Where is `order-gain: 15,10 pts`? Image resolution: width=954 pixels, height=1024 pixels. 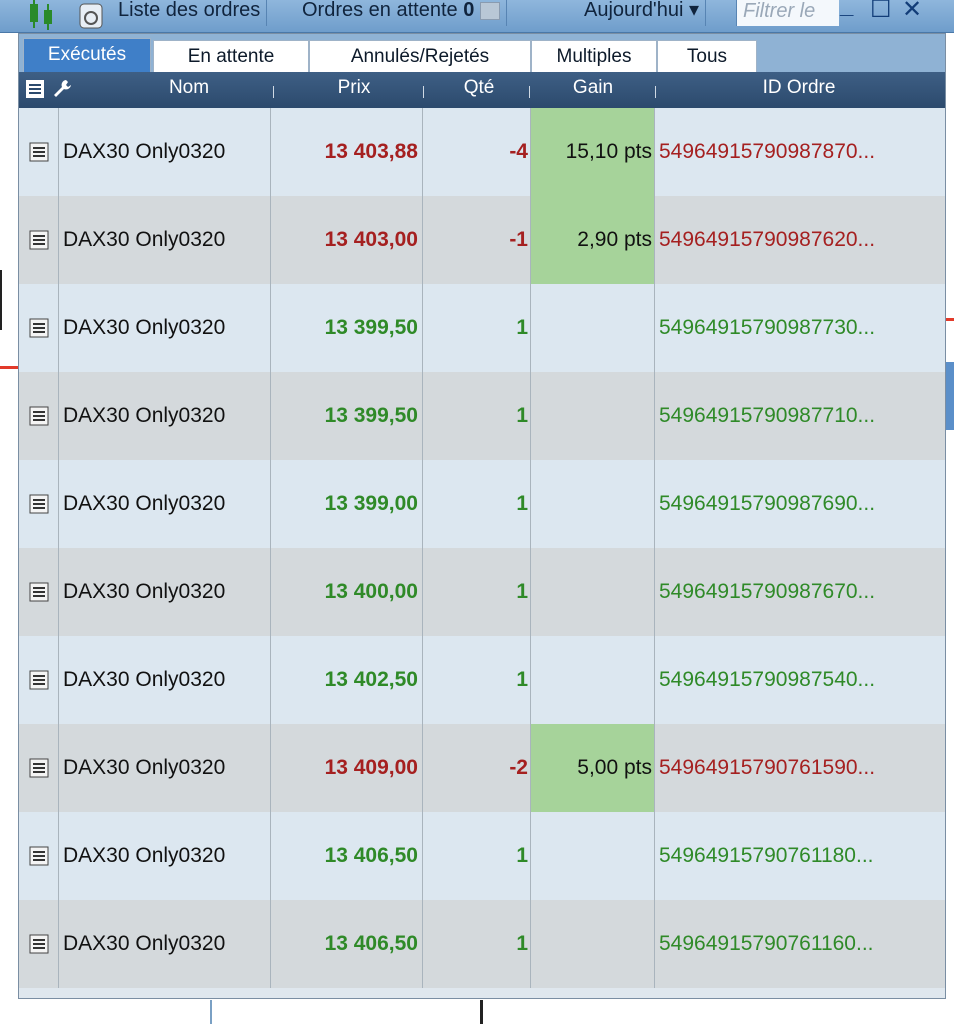 order-gain: 15,10 pts is located at coordinates (593, 152).